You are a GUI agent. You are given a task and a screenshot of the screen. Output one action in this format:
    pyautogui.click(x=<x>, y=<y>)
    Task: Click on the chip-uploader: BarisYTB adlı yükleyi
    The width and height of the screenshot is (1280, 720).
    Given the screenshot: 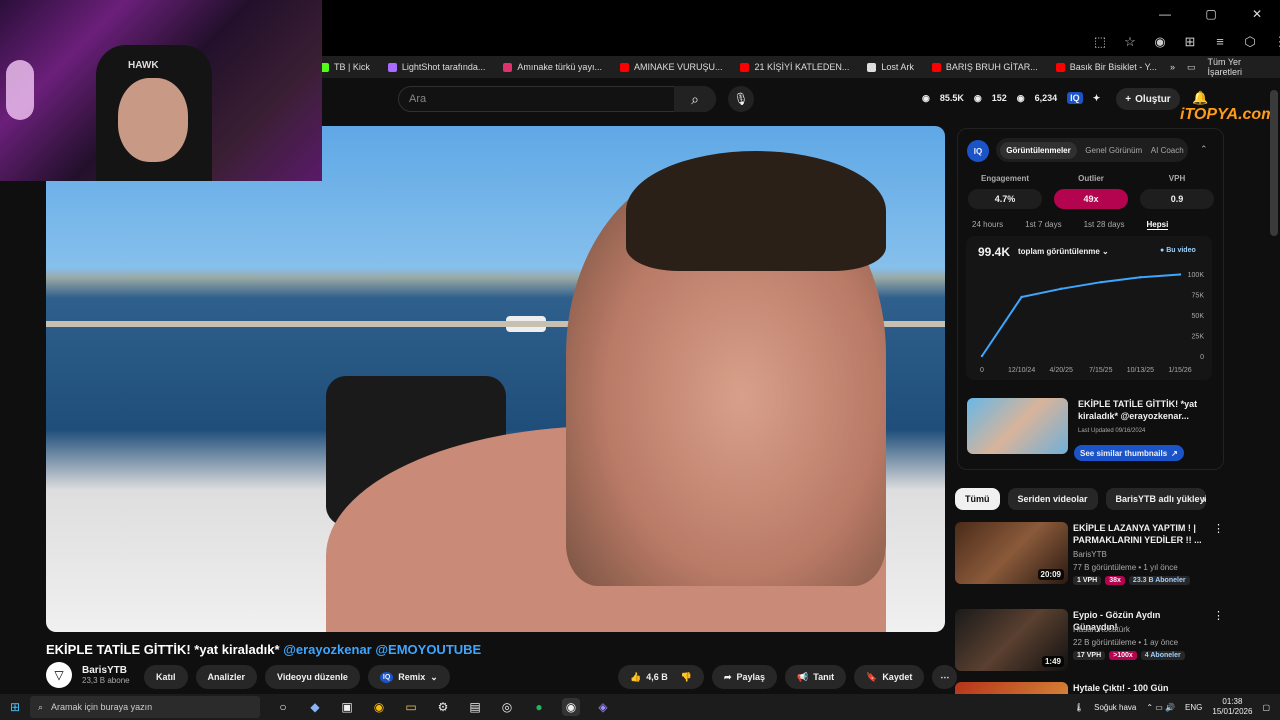 What is the action you would take?
    pyautogui.click(x=1155, y=499)
    